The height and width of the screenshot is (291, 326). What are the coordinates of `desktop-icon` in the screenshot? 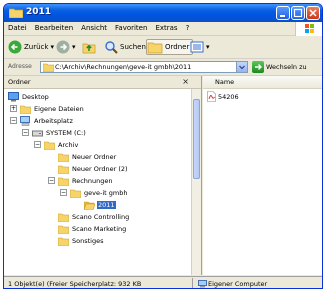 It's located at (13, 96).